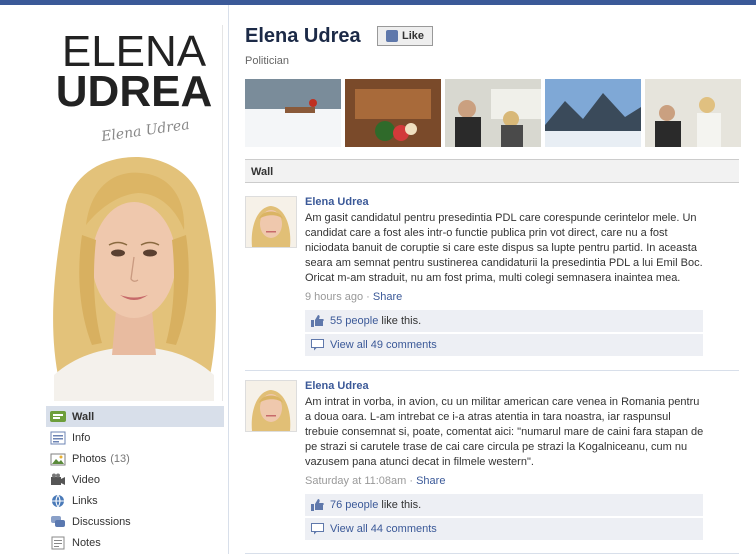  Describe the element at coordinates (267, 61) in the screenshot. I see `page-category: Politician` at that location.